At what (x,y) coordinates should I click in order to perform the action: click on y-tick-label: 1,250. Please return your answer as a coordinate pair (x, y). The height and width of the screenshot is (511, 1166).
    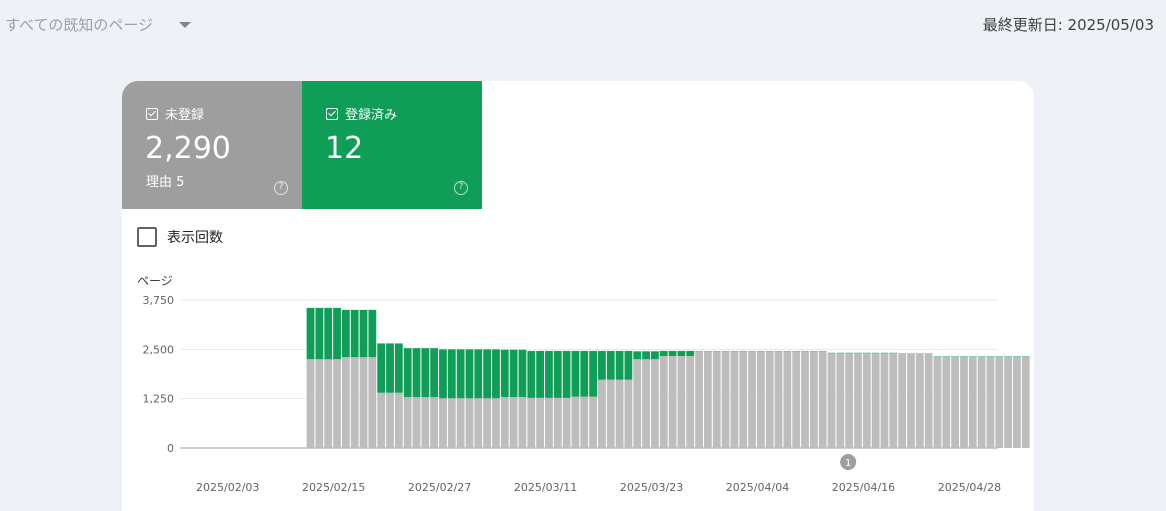
    Looking at the image, I should click on (159, 399).